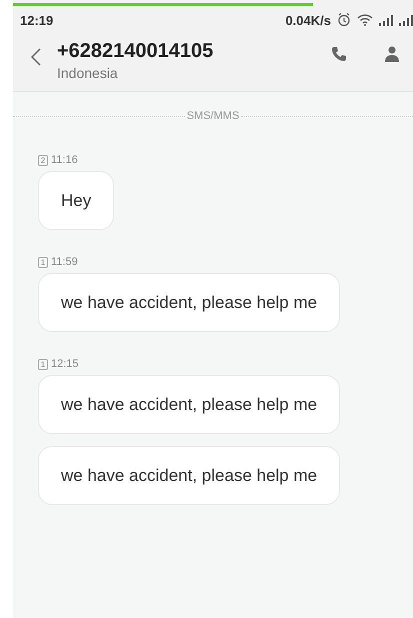 The image size is (413, 618). I want to click on message-bubble: Hey, so click(76, 200).